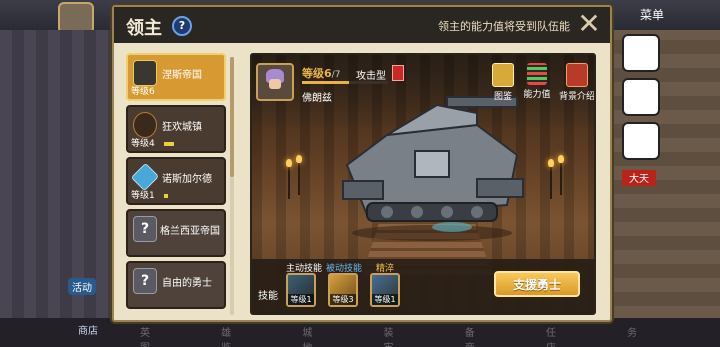 Image resolution: width=720 pixels, height=347 pixels. What do you see at coordinates (317, 98) in the screenshot?
I see `lord-character-name: 佛朗兹` at bounding box center [317, 98].